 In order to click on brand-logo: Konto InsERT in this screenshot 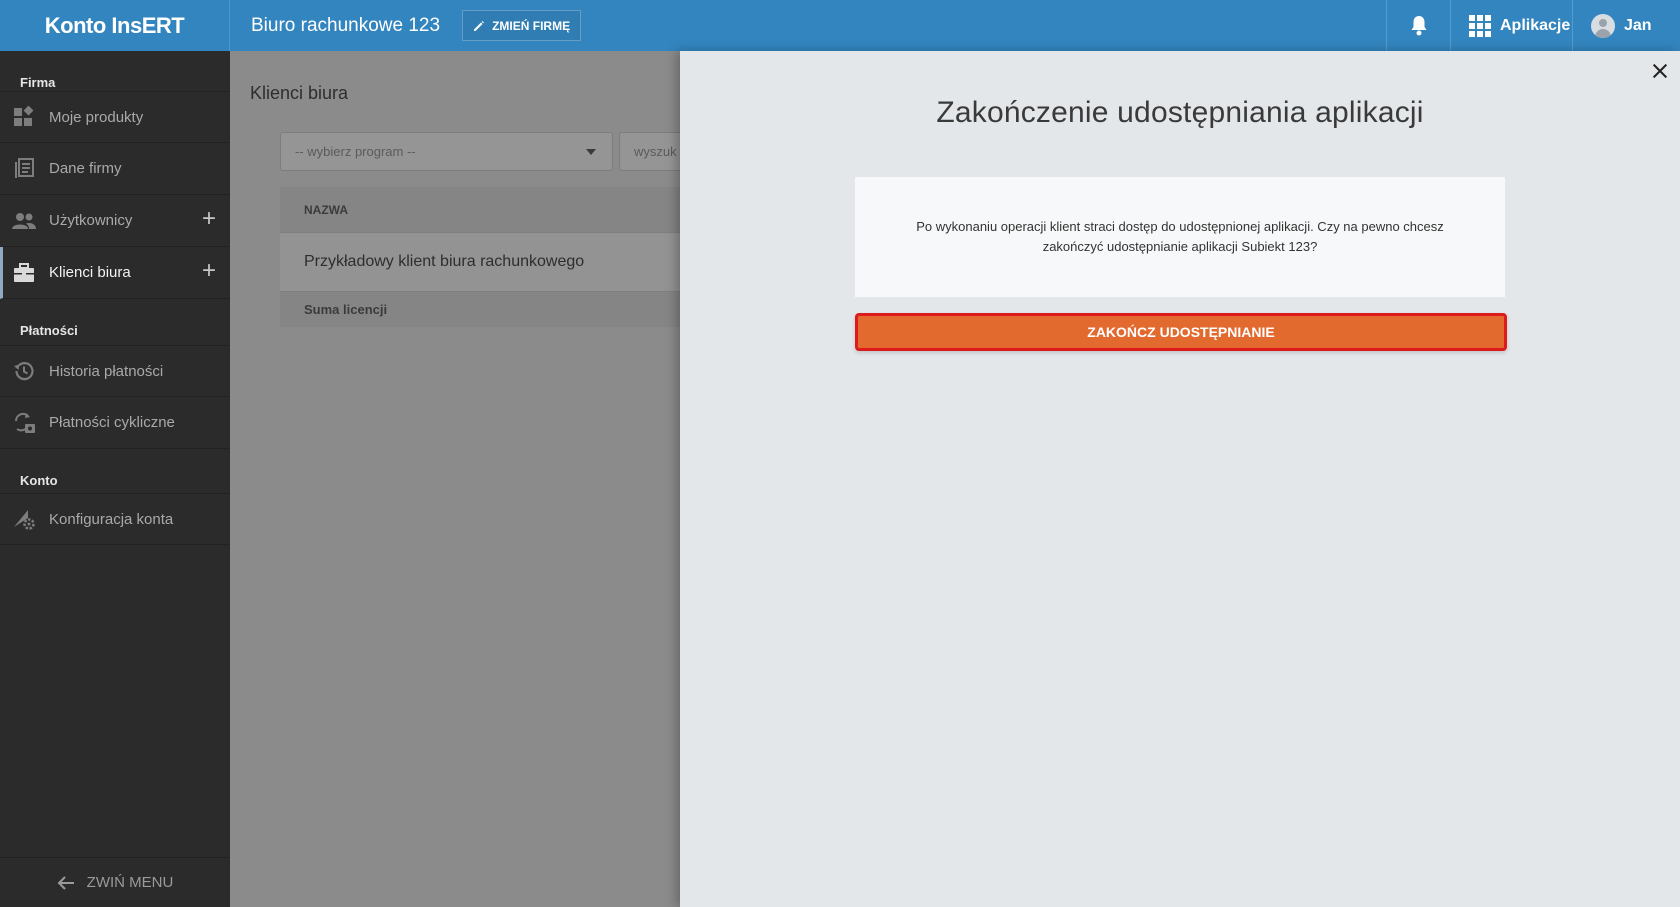, I will do `click(115, 25)`.